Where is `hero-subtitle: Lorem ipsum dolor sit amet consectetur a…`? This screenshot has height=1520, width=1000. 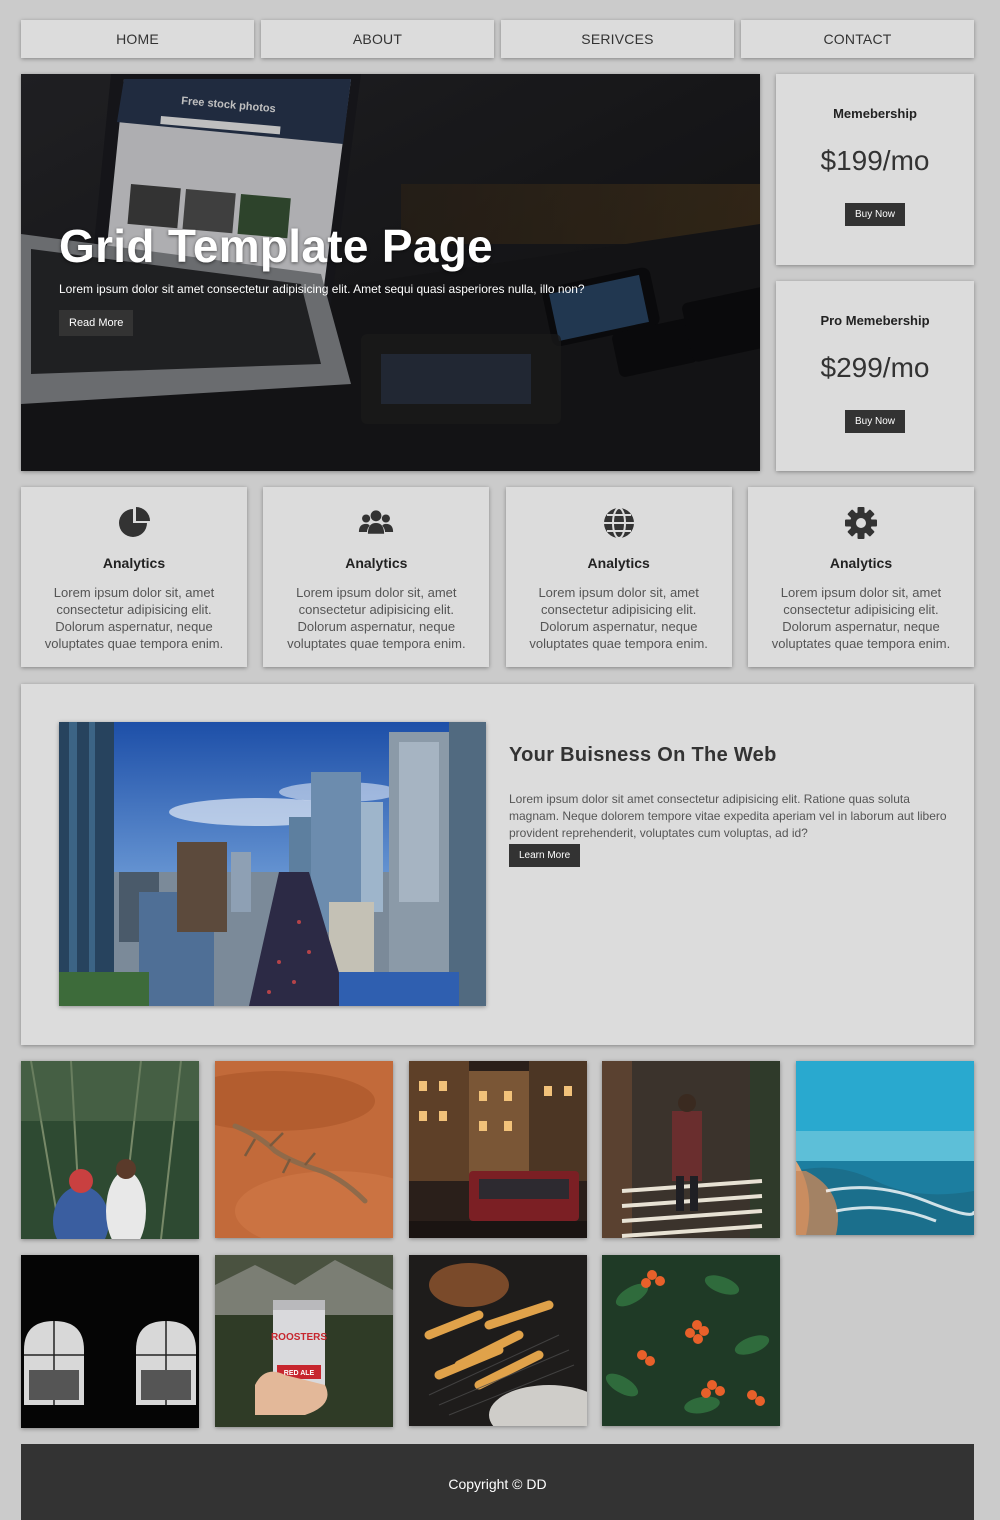
hero-subtitle: Lorem ipsum dolor sit amet consectetur a… is located at coordinates (322, 289).